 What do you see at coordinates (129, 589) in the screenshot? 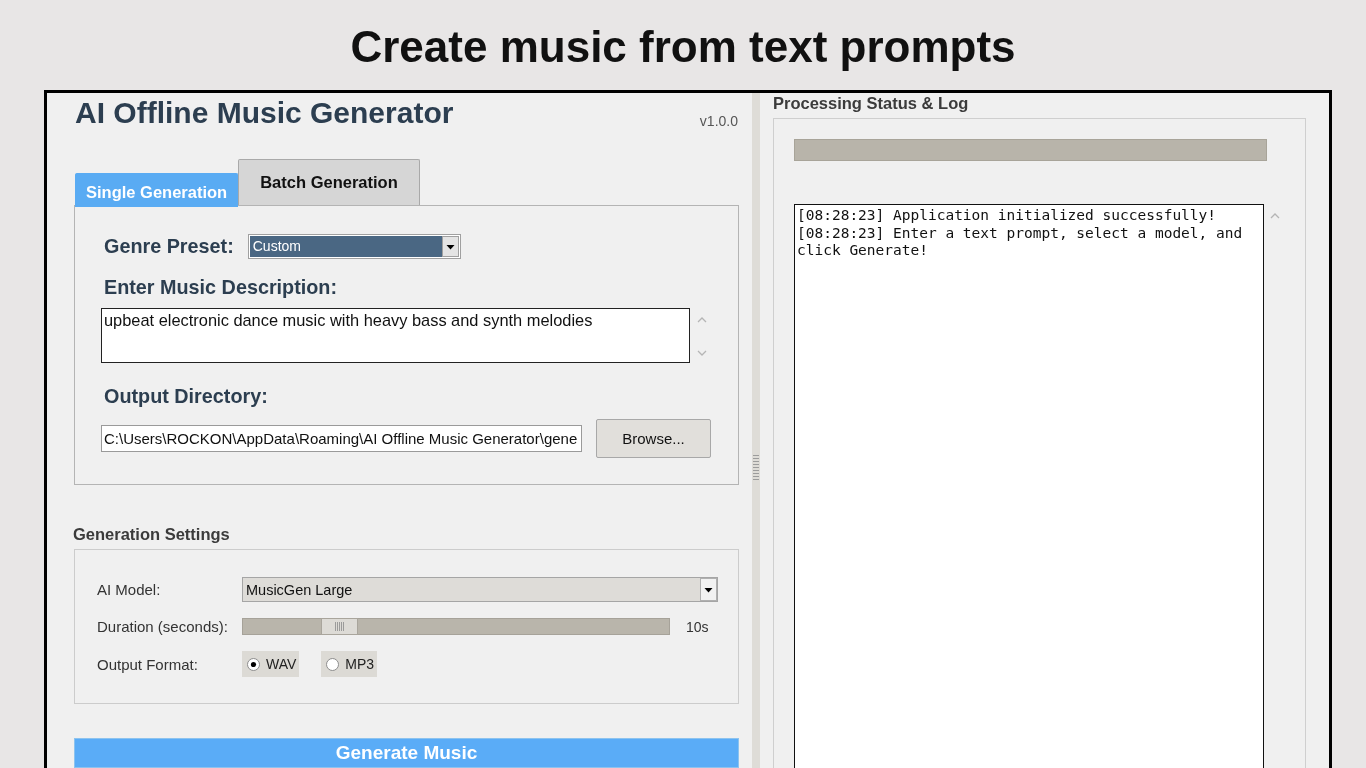
I see `field-label: AI Model:` at bounding box center [129, 589].